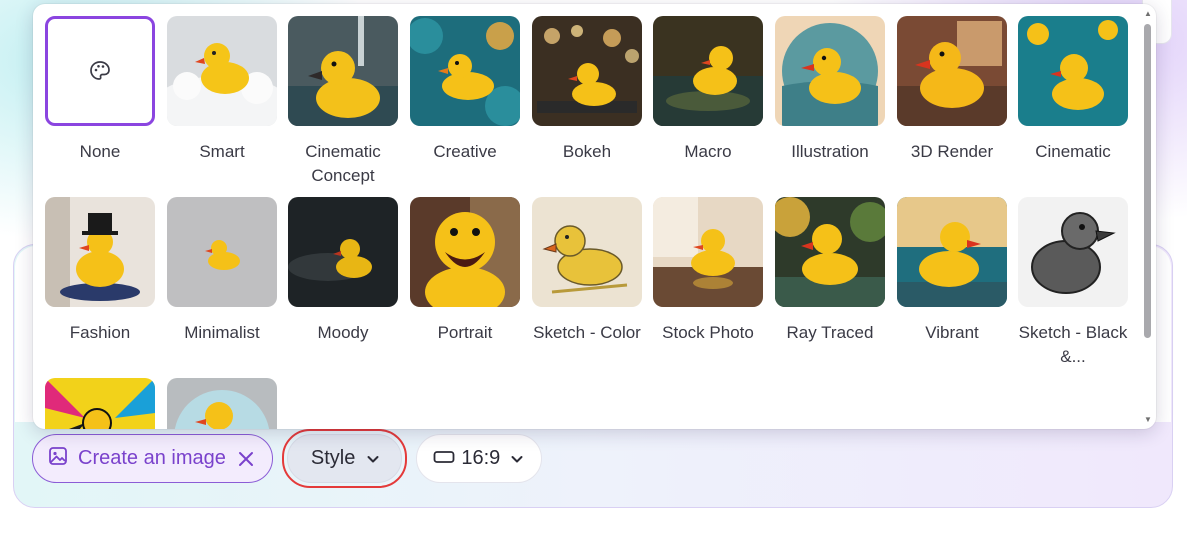 The image size is (1187, 537). I want to click on aspect-ratio-label: 16:9, so click(481, 458).